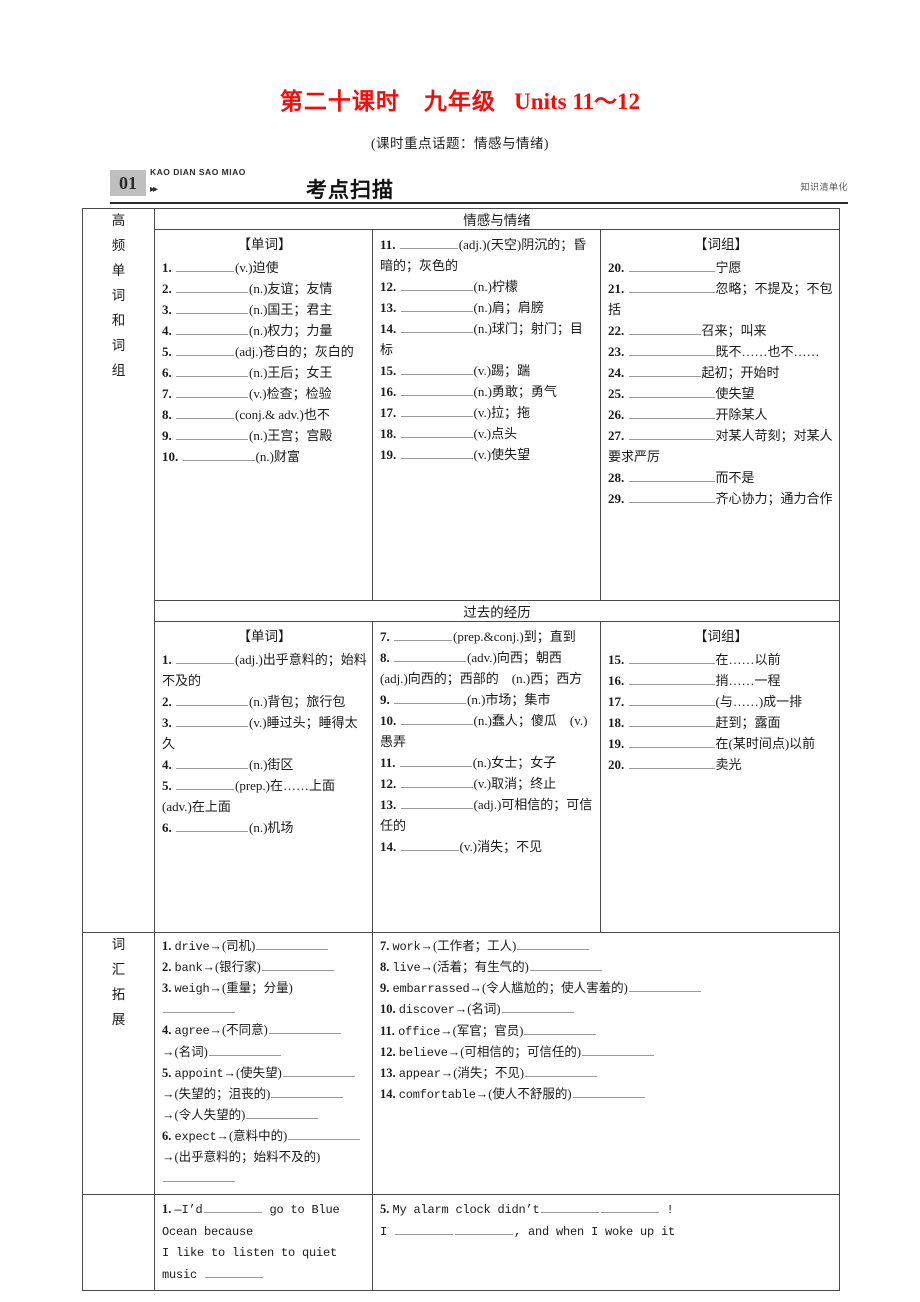  I want to click on section-pinyin-label: KAO DIAN SAO MIAO, so click(198, 171).